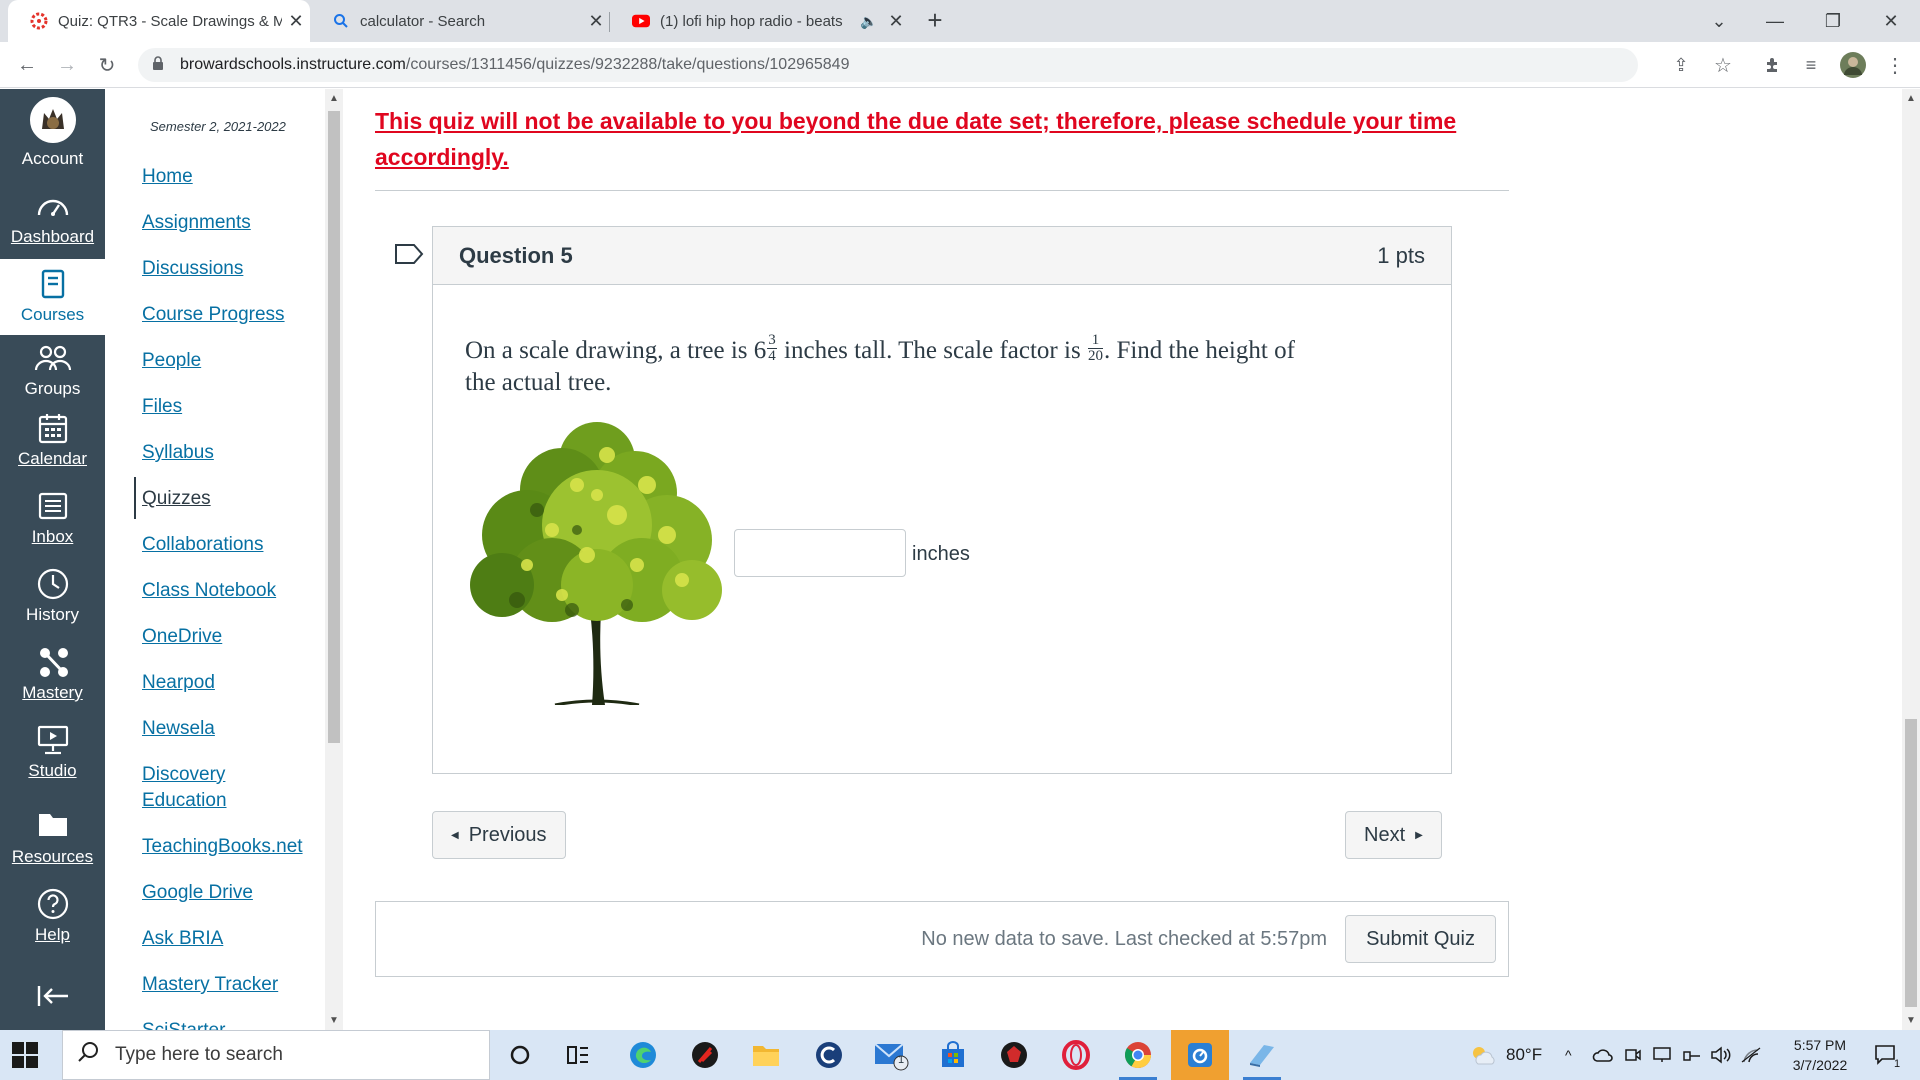 The image size is (1920, 1080). What do you see at coordinates (52, 998) in the screenshot?
I see `collapse-nav-button` at bounding box center [52, 998].